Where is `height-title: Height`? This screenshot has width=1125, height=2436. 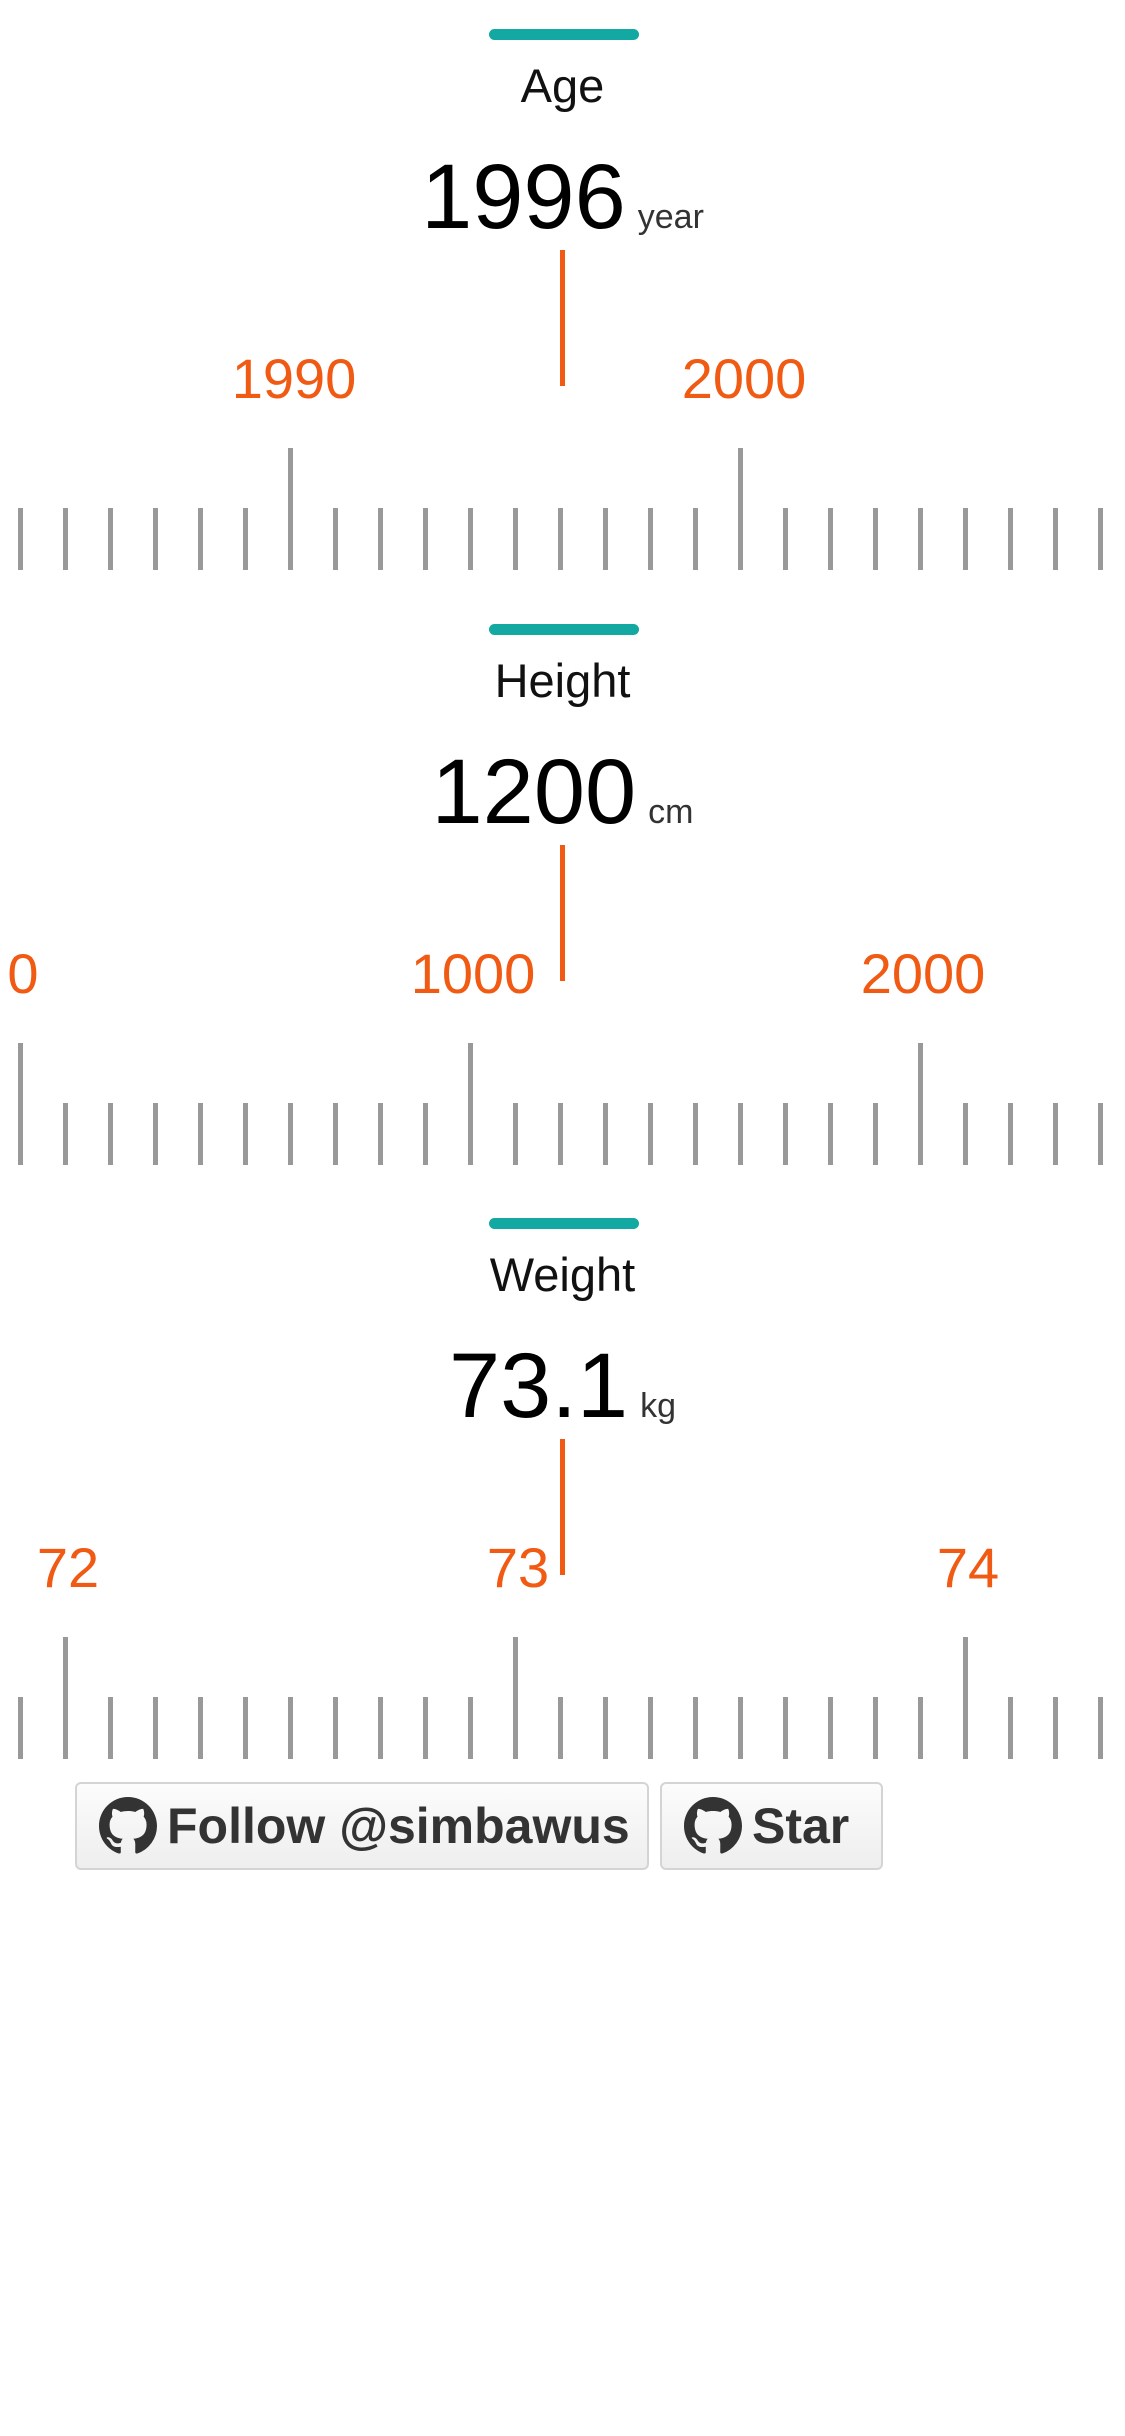 height-title: Height is located at coordinates (562, 680).